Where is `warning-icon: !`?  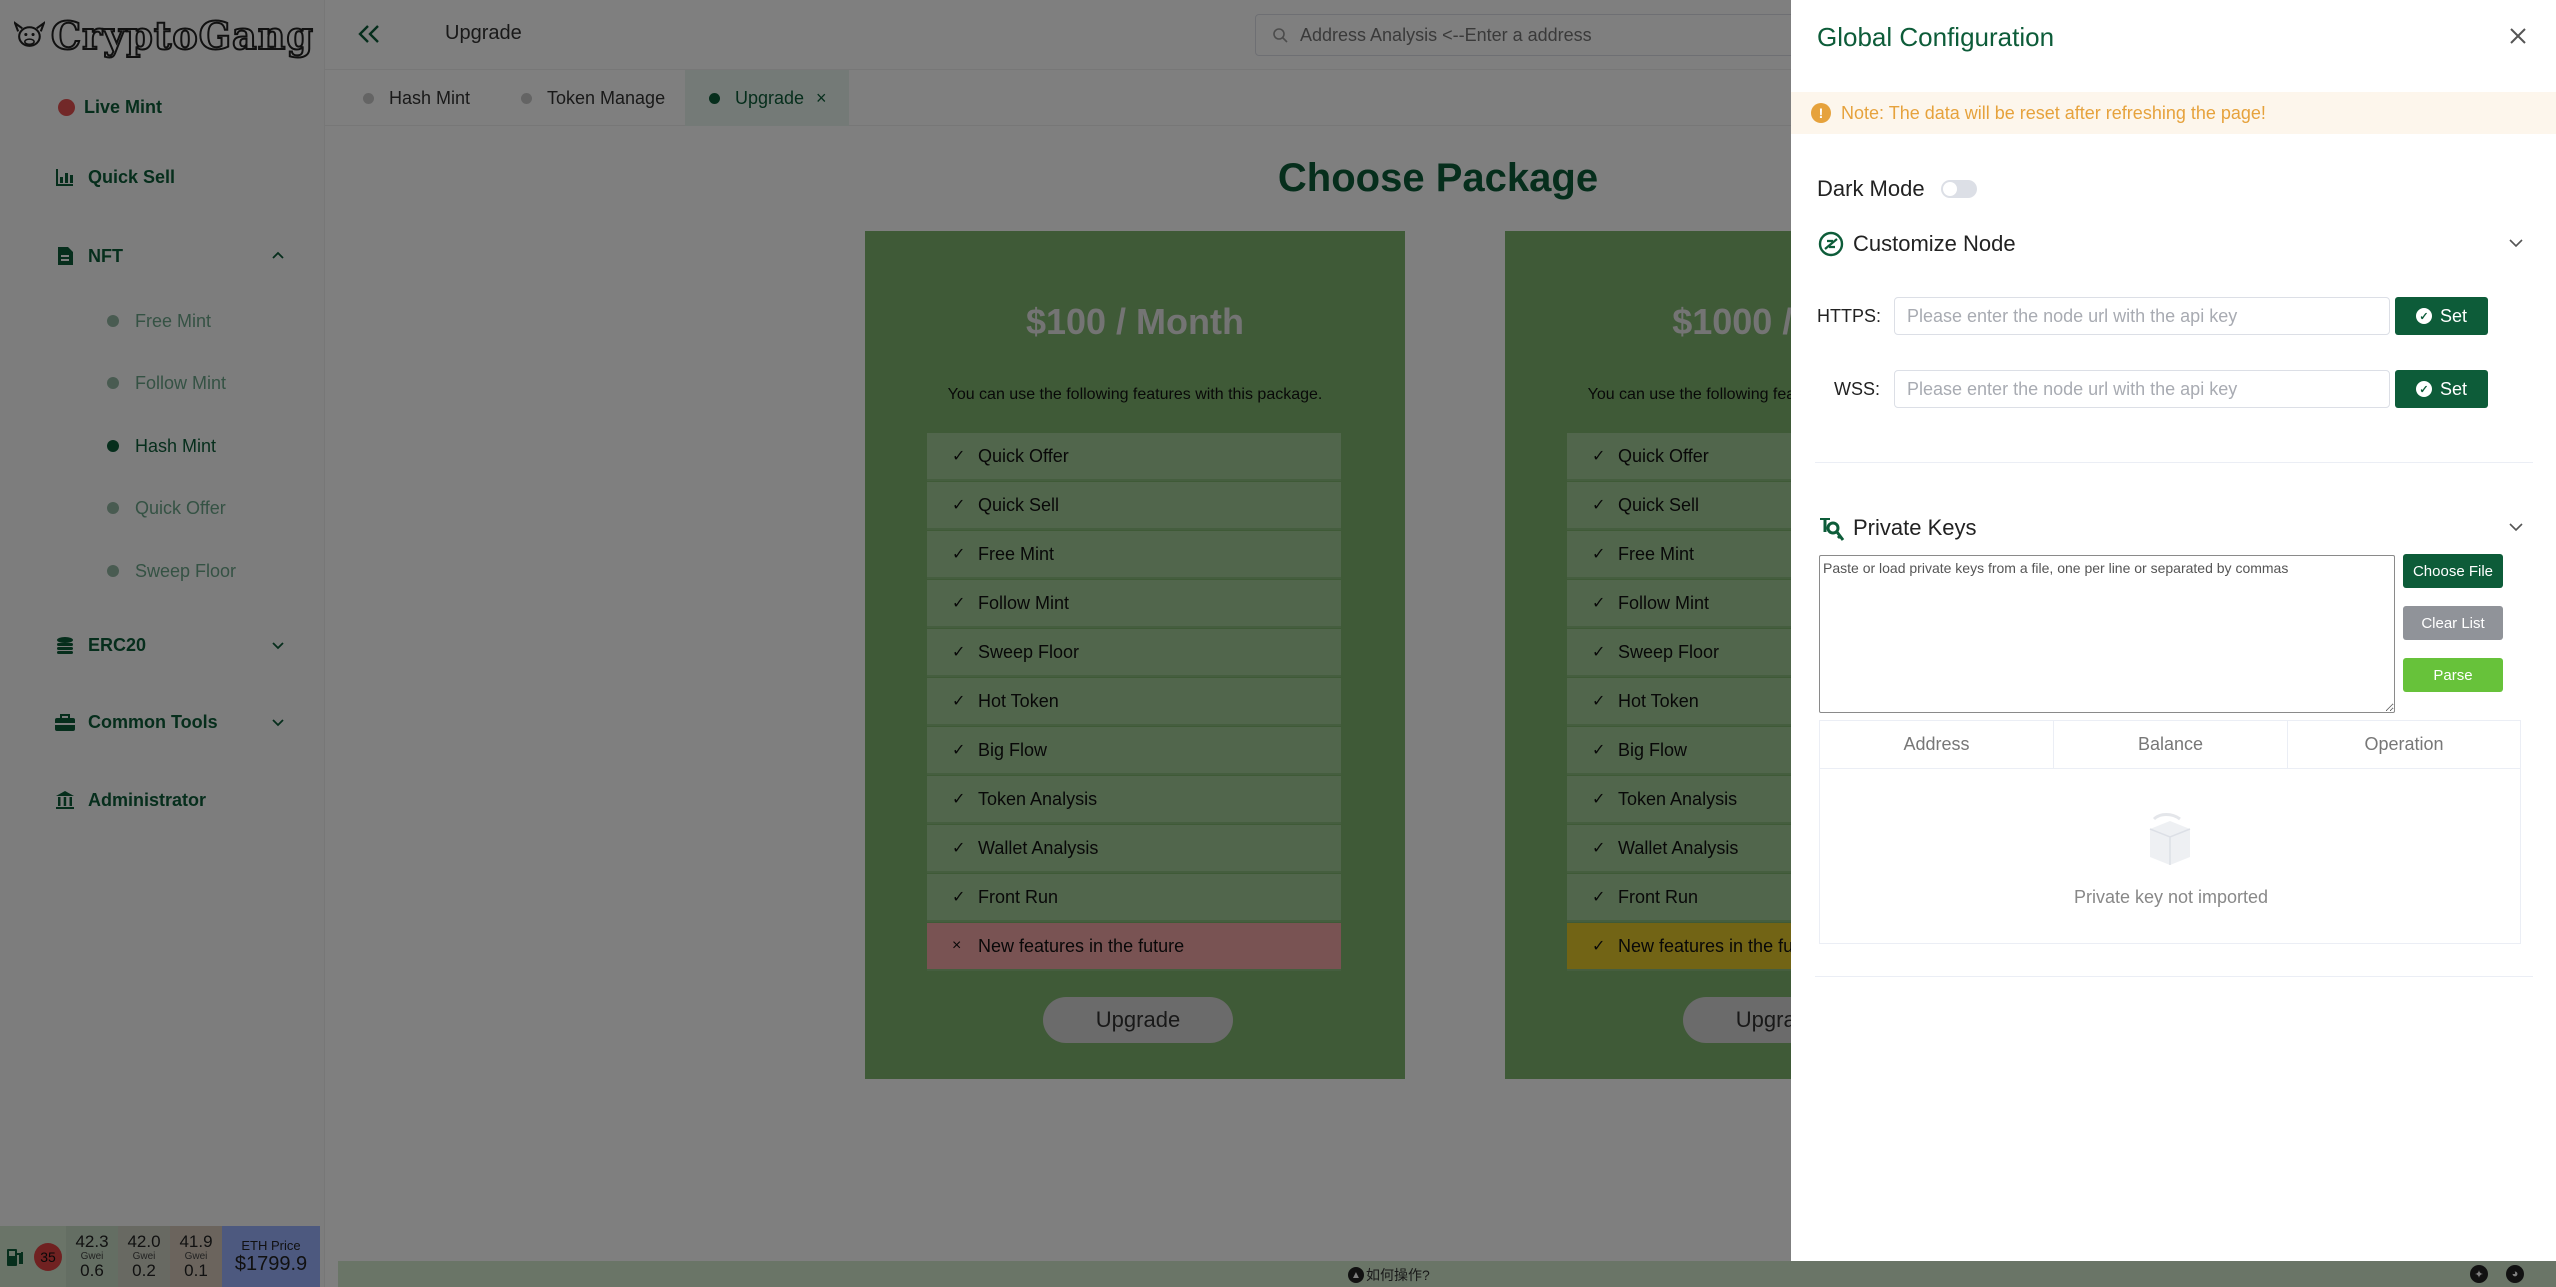
warning-icon: ! is located at coordinates (1821, 113).